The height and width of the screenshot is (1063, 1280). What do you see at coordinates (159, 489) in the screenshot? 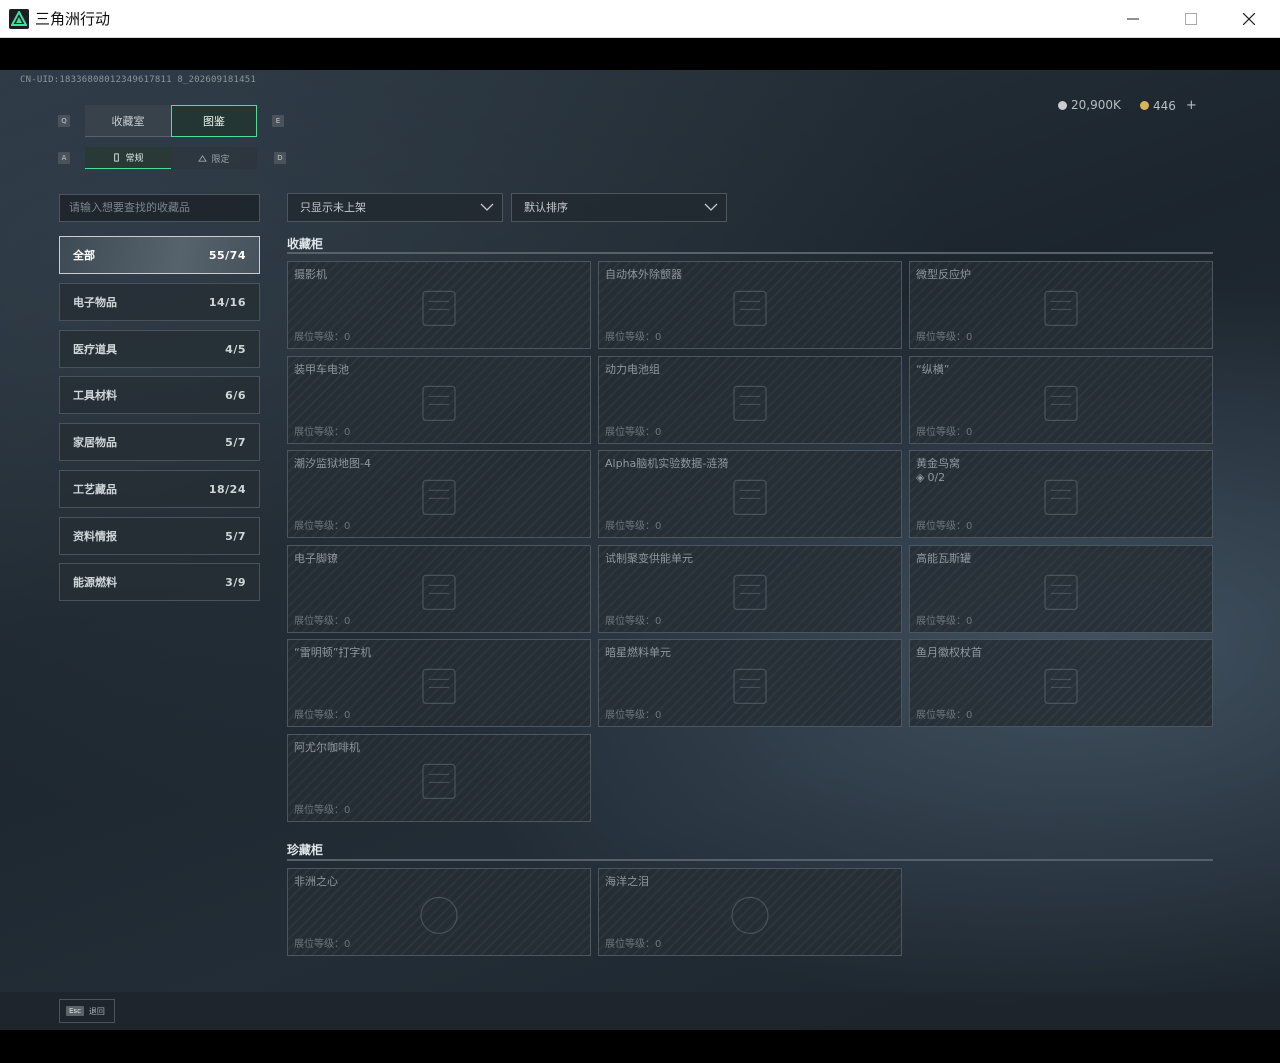
I see `category-crafts: 工艺藏品 18/24` at bounding box center [159, 489].